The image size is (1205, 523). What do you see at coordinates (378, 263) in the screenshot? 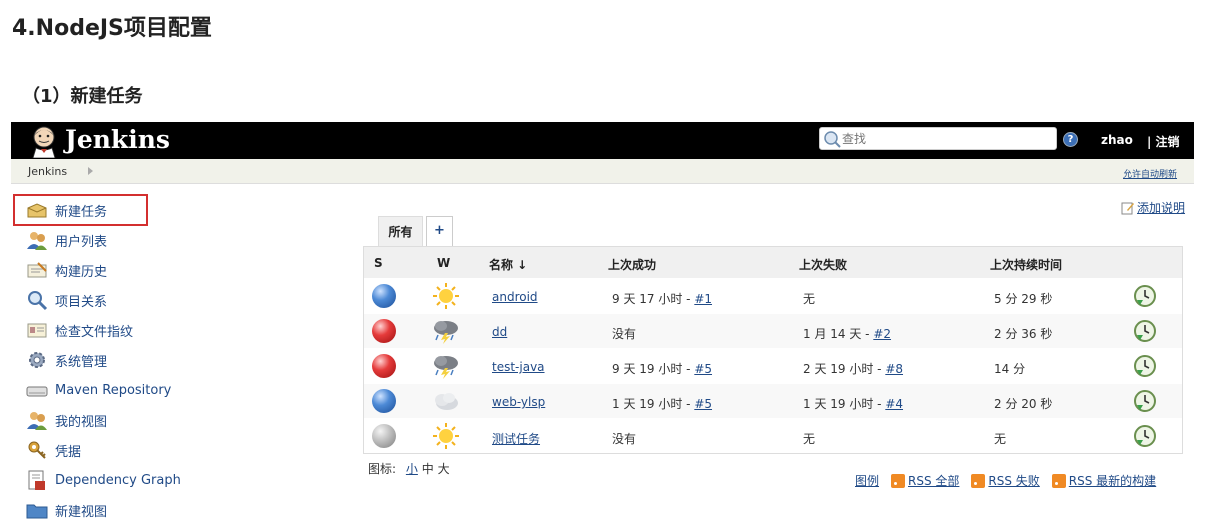
I see `col-status: S` at bounding box center [378, 263].